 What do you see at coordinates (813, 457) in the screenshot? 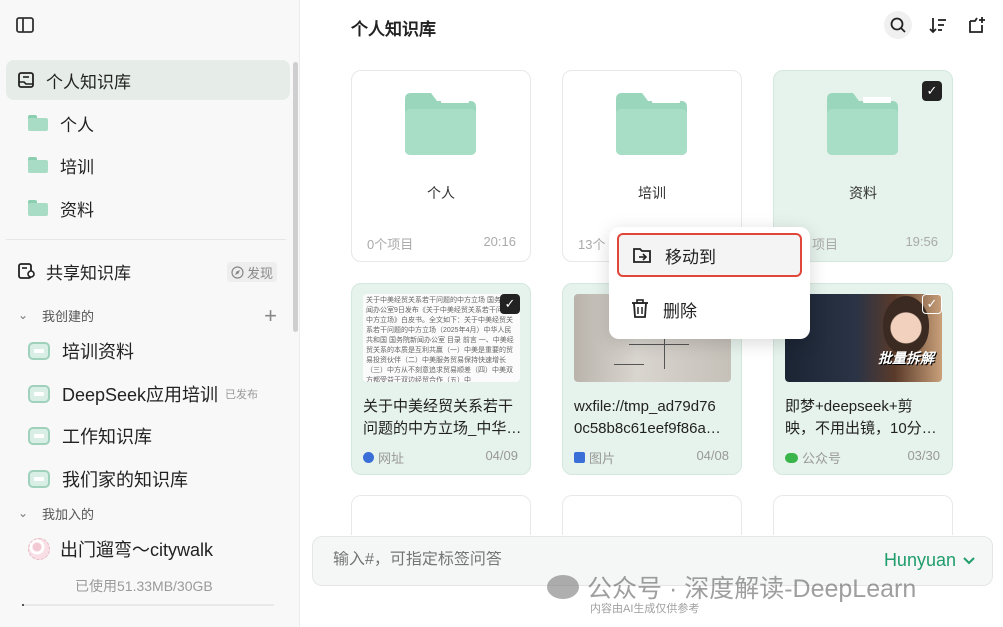
I see `item-type: 公众号` at bounding box center [813, 457].